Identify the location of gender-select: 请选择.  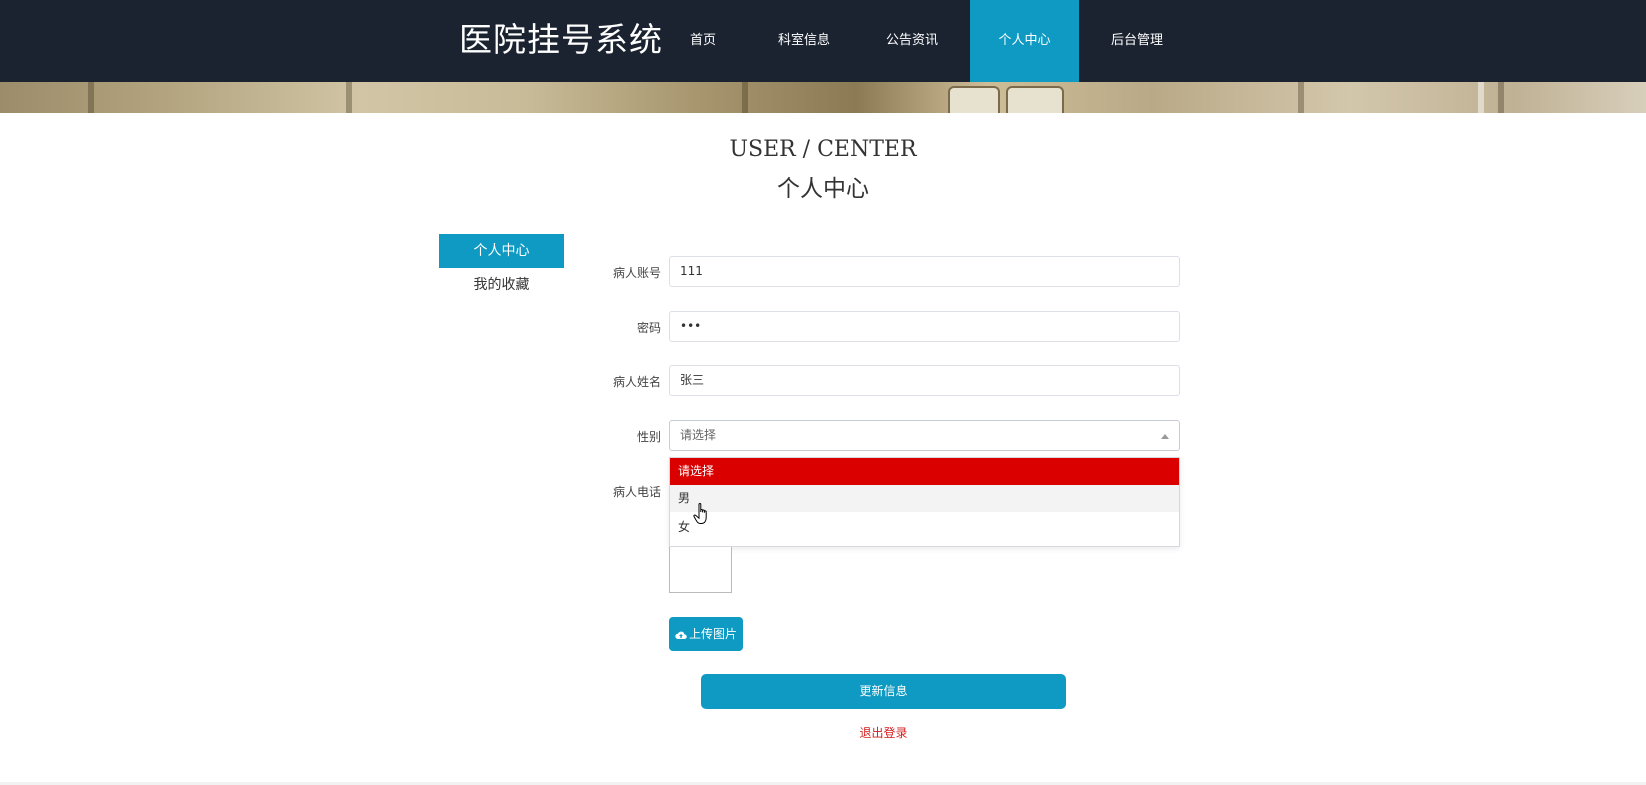
(924, 435).